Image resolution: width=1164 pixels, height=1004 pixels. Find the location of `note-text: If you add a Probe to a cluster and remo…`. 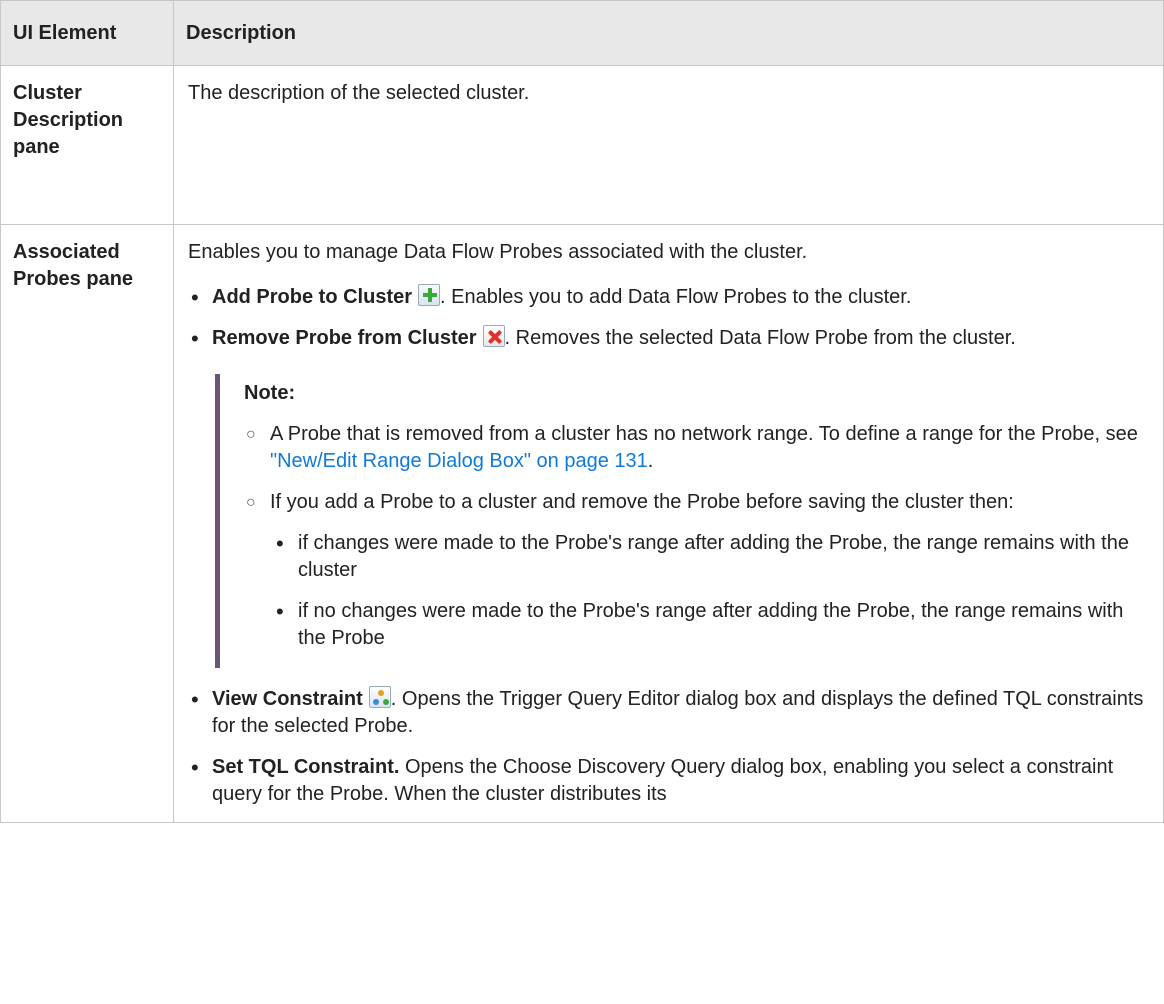

note-text: If you add a Probe to a cluster and remo… is located at coordinates (642, 502).